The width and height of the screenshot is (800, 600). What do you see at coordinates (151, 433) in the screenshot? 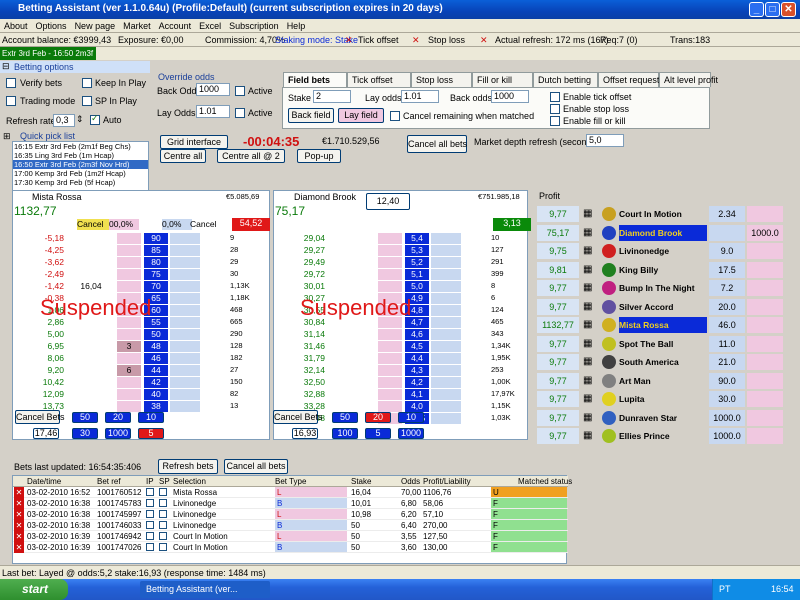
I see `quick-stake-left: 5` at bounding box center [151, 433].